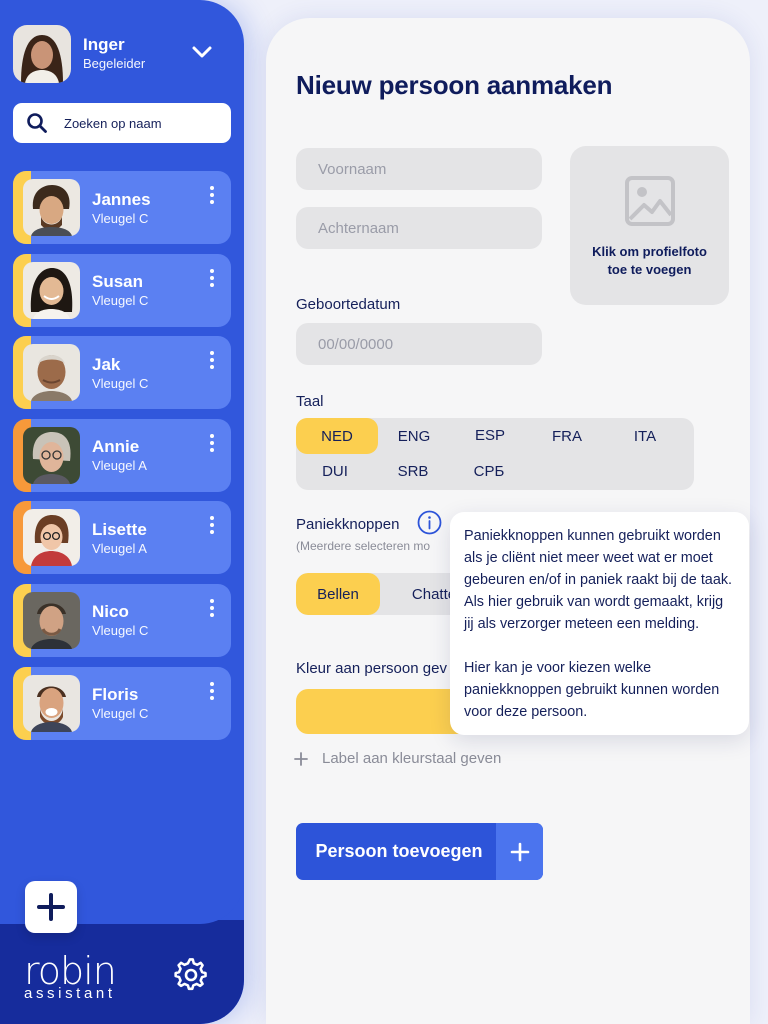 Image resolution: width=768 pixels, height=1024 pixels. I want to click on search-bar, so click(122, 123).